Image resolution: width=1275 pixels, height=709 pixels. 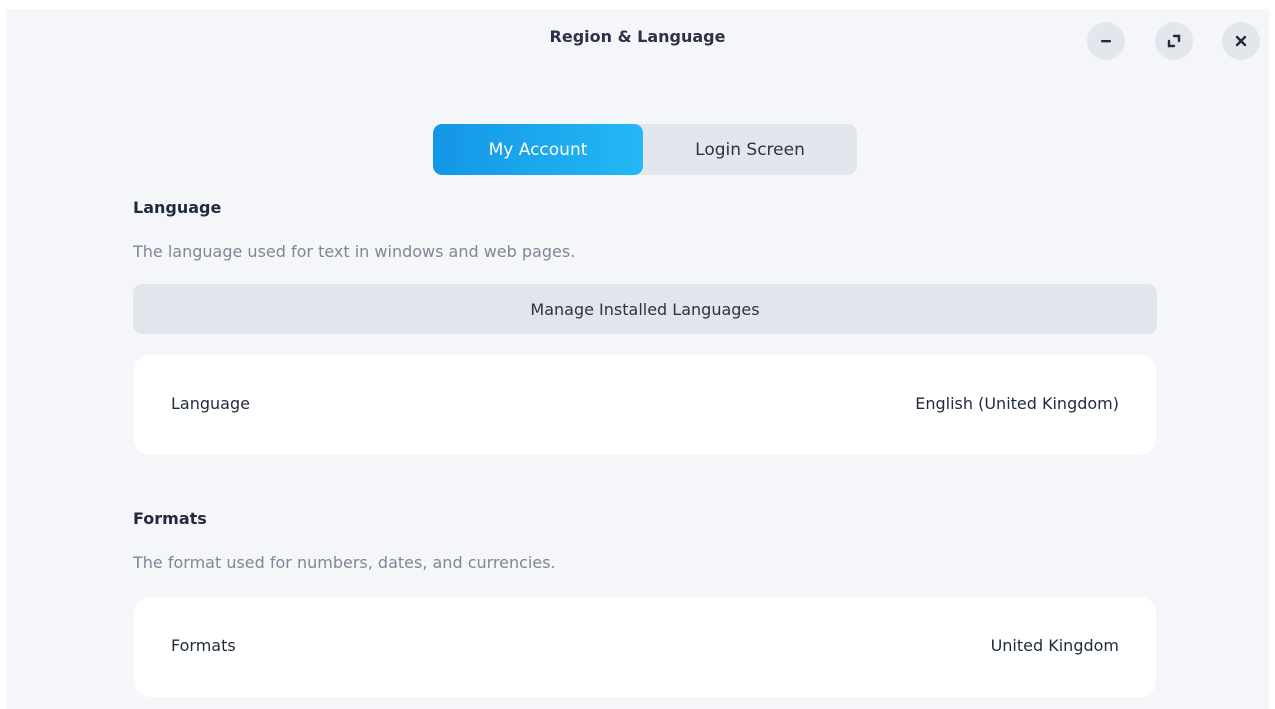 What do you see at coordinates (645, 309) in the screenshot?
I see `manage-installed-languages-button: Manage Installed Languages` at bounding box center [645, 309].